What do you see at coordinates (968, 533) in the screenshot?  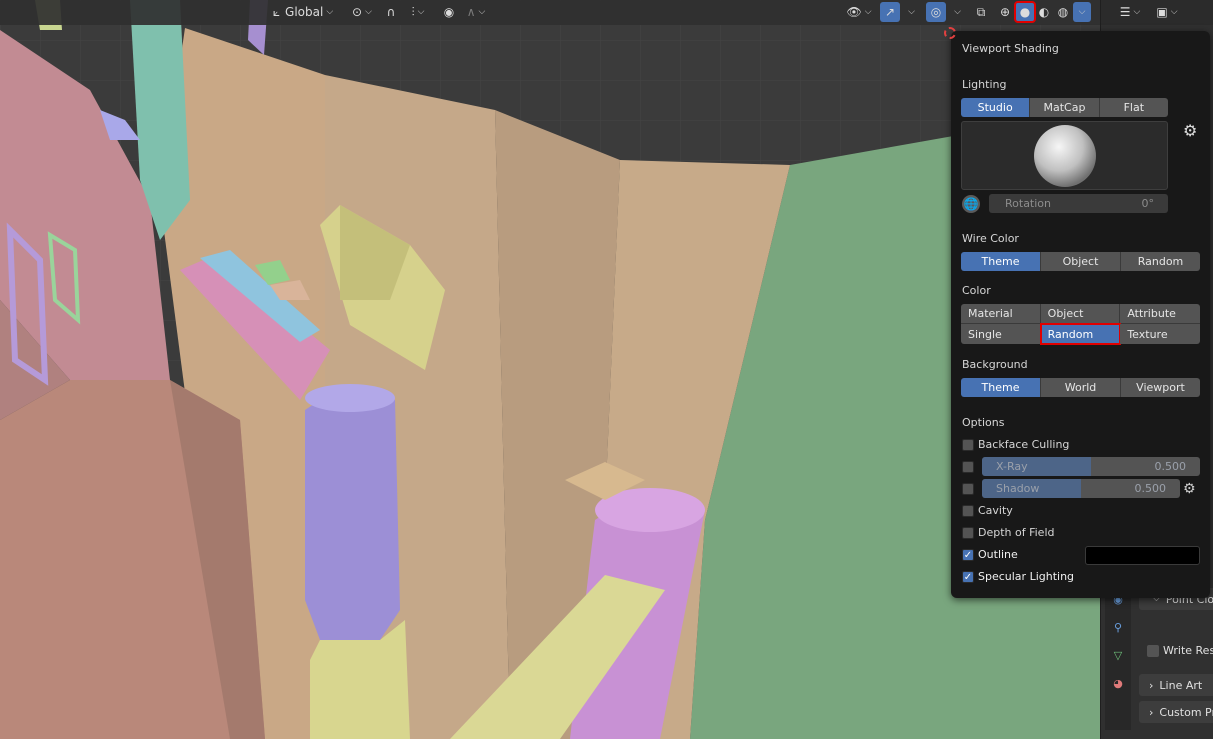 I see `depth-of-field-checkbox` at bounding box center [968, 533].